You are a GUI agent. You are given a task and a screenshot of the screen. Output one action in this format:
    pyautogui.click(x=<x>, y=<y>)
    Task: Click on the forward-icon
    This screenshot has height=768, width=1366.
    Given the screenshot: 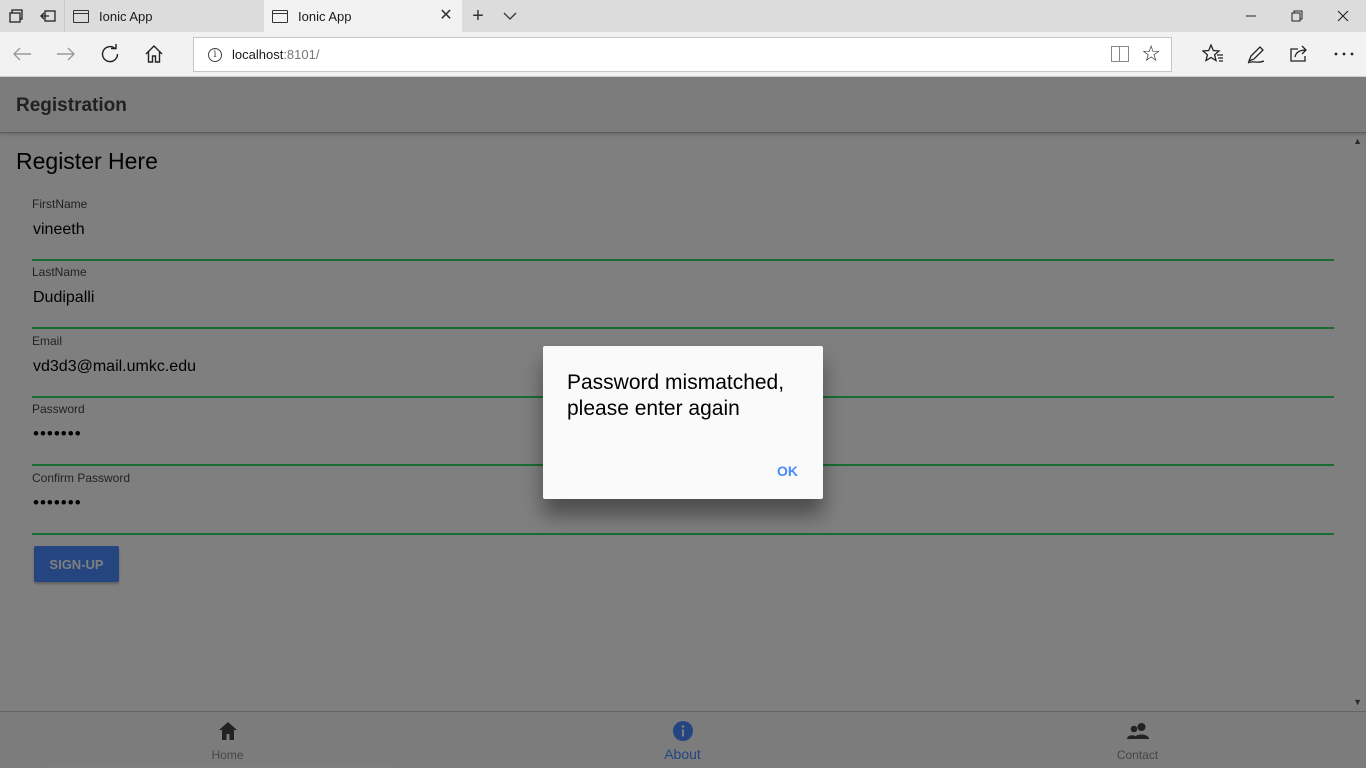 What is the action you would take?
    pyautogui.click(x=66, y=54)
    